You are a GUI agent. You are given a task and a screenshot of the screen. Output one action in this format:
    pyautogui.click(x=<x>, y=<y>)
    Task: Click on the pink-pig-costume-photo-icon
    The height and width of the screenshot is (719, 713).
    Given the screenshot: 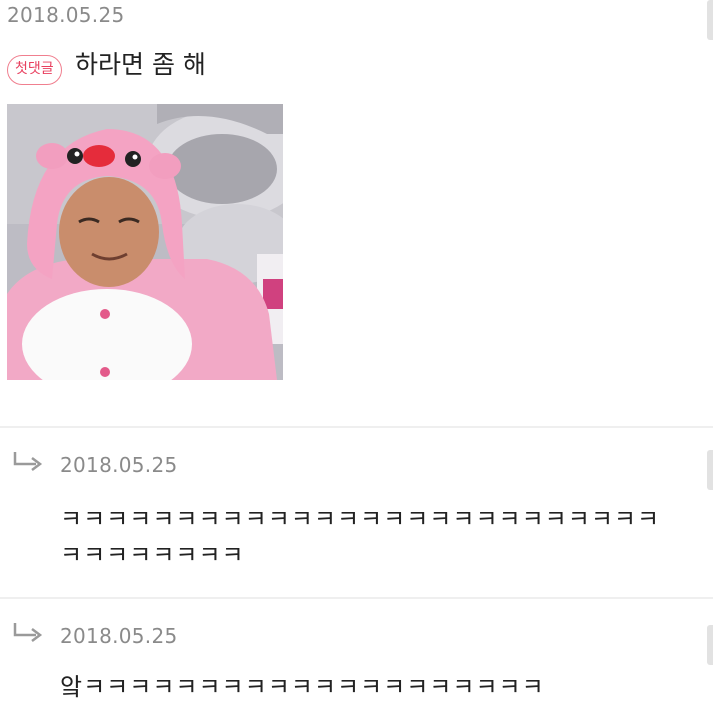 What is the action you would take?
    pyautogui.click(x=145, y=242)
    